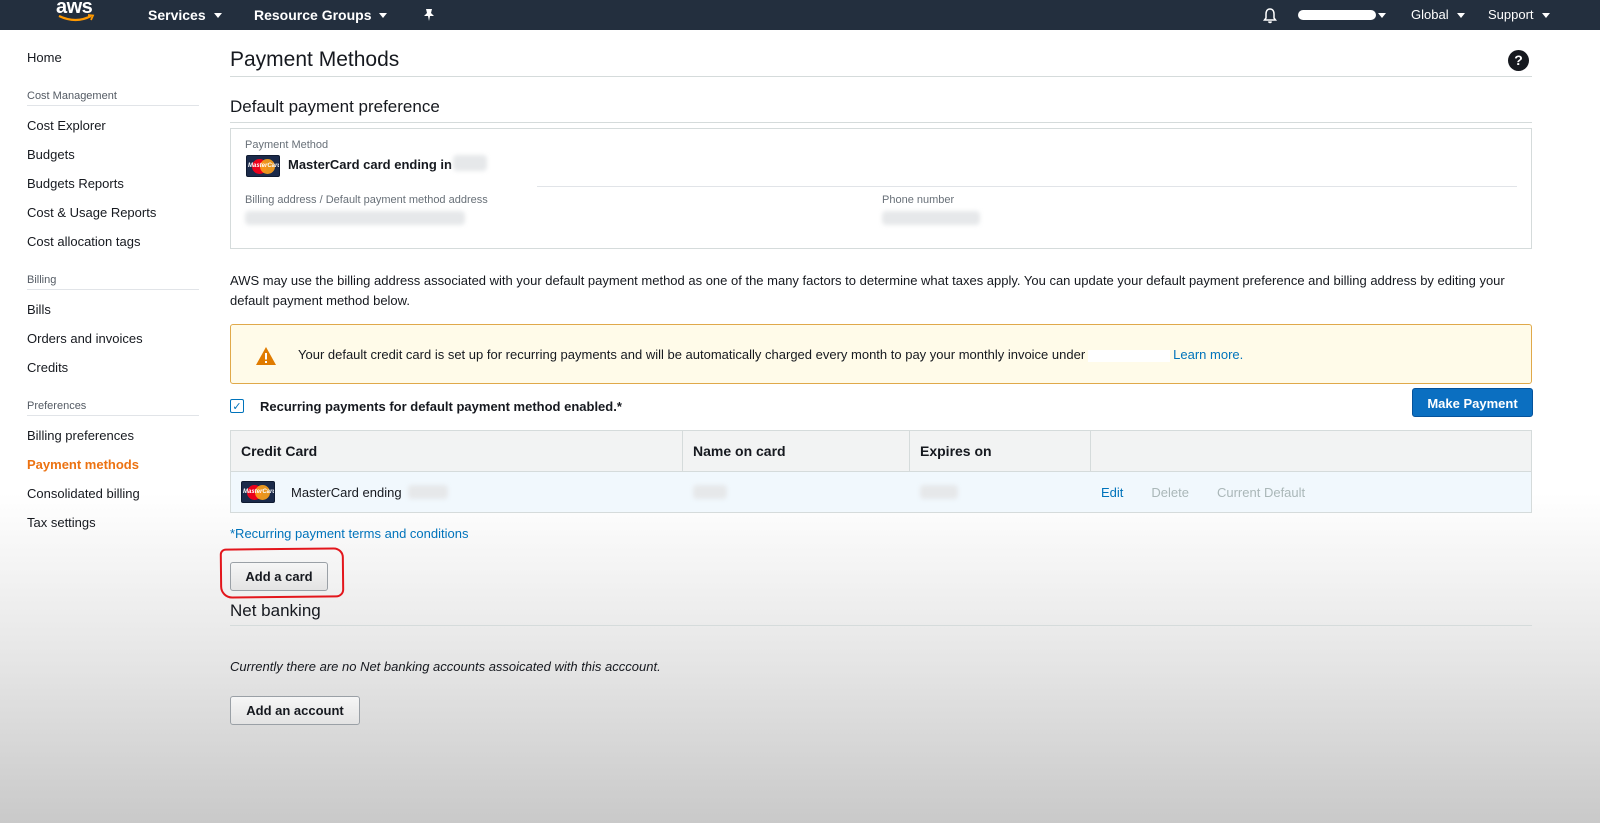 The width and height of the screenshot is (1600, 823). What do you see at coordinates (1518, 60) in the screenshot?
I see `help-icon: ?` at bounding box center [1518, 60].